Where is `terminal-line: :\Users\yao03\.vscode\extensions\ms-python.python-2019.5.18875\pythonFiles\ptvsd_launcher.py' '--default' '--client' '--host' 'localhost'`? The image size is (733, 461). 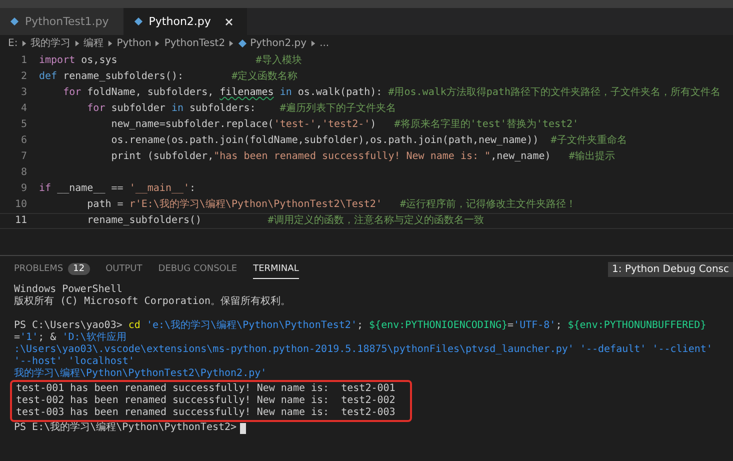
terminal-line: :\Users\yao03\.vscode\extensions\ms-python.python-2019.5.18875\pythonFiles\ptvsd_launcher.py' '--default' '--client' '--host' 'localhost' is located at coordinates (364, 355).